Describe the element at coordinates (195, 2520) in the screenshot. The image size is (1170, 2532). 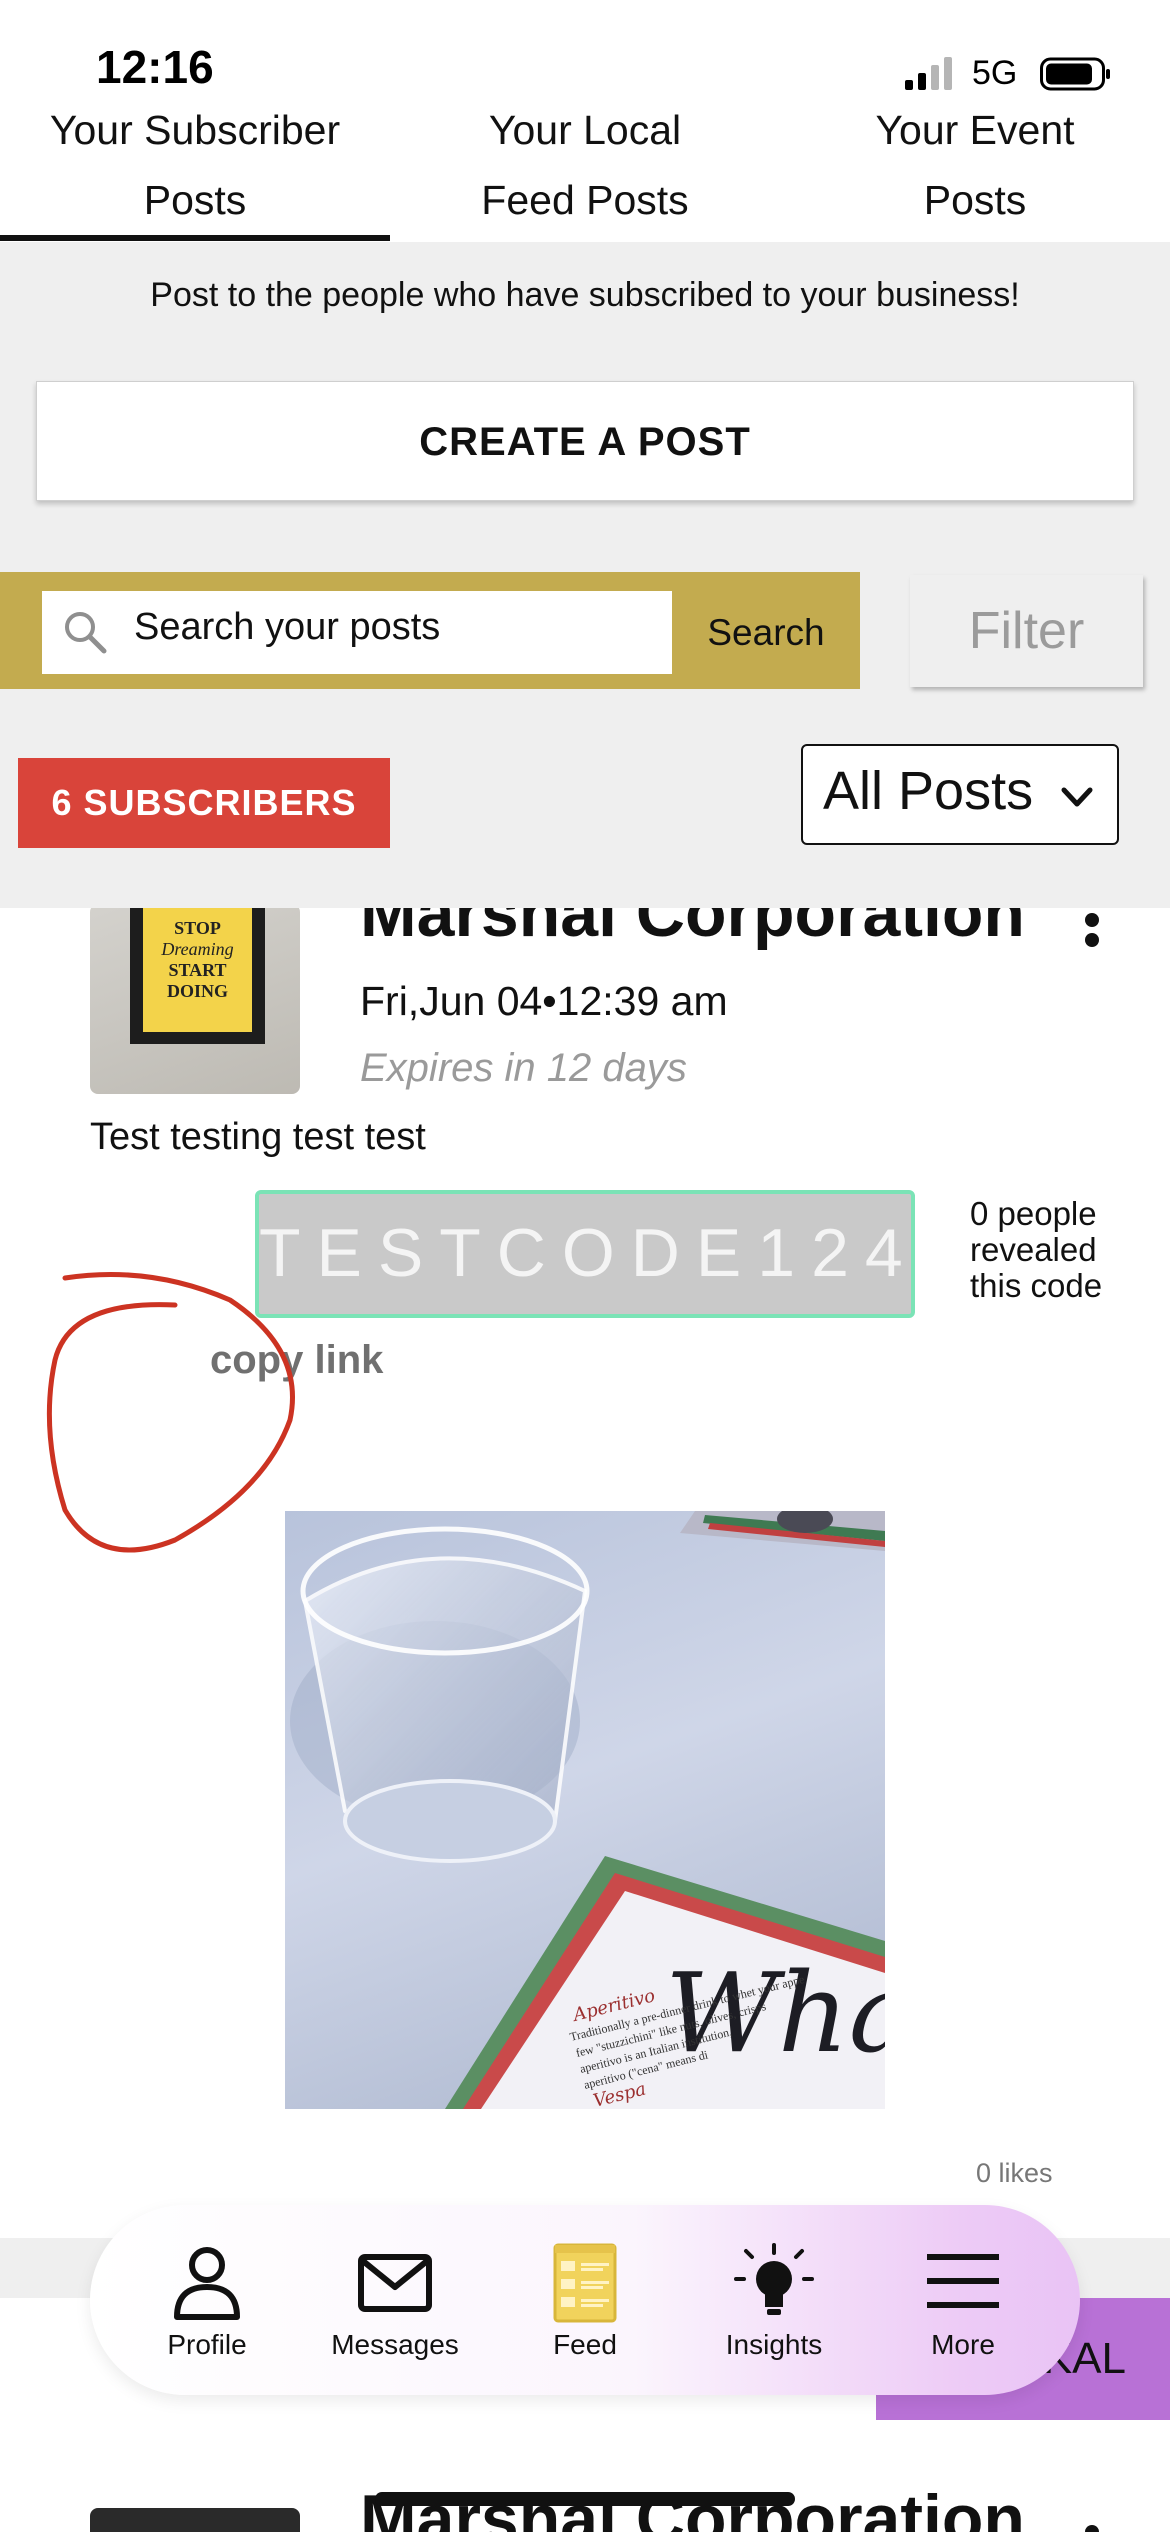
I see `business-avatar` at that location.